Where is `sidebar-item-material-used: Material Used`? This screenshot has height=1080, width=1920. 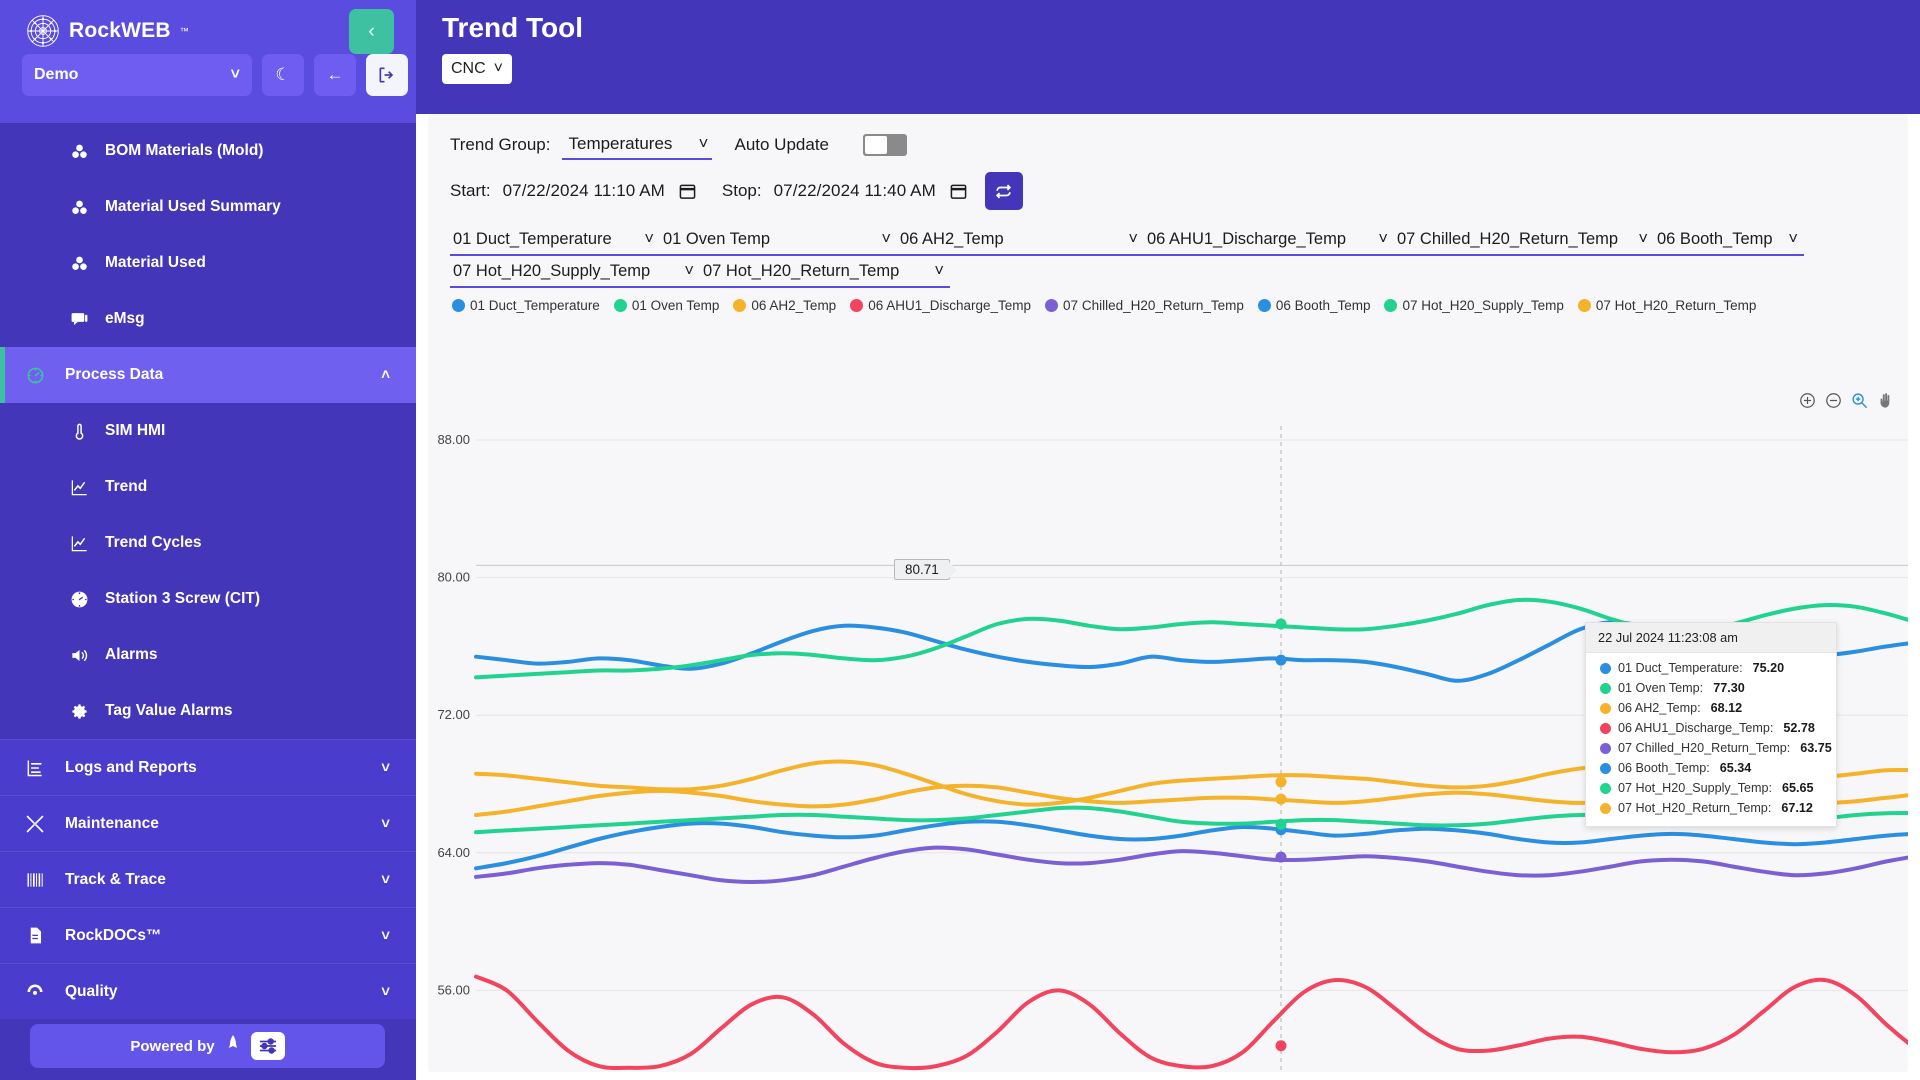
sidebar-item-material-used: Material Used is located at coordinates (208, 263).